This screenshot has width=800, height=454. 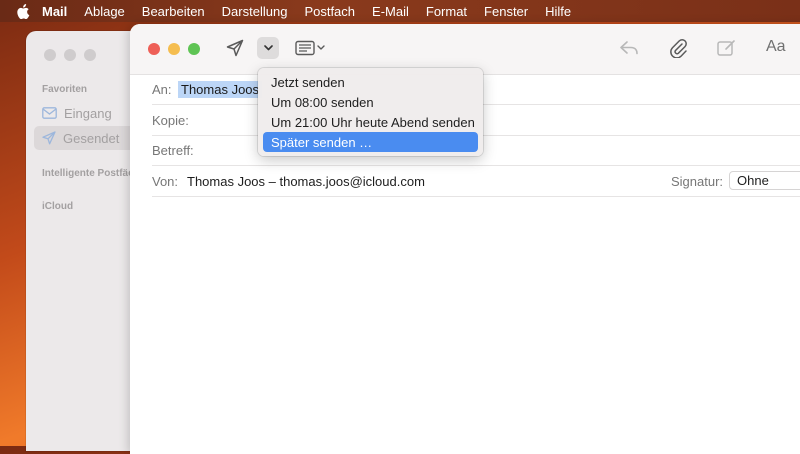 I want to click on send-button, so click(x=235, y=48).